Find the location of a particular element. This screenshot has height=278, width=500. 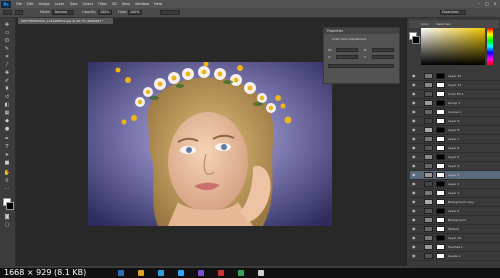

hue-slider is located at coordinates (490, 46).